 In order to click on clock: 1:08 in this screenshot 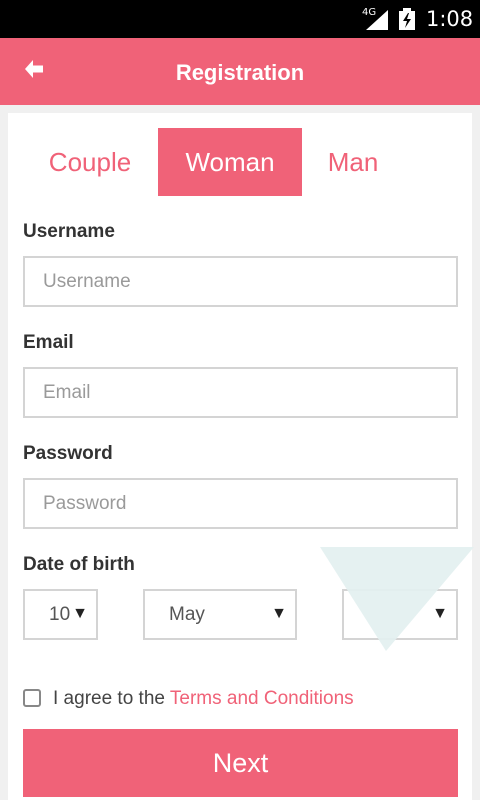, I will do `click(450, 19)`.